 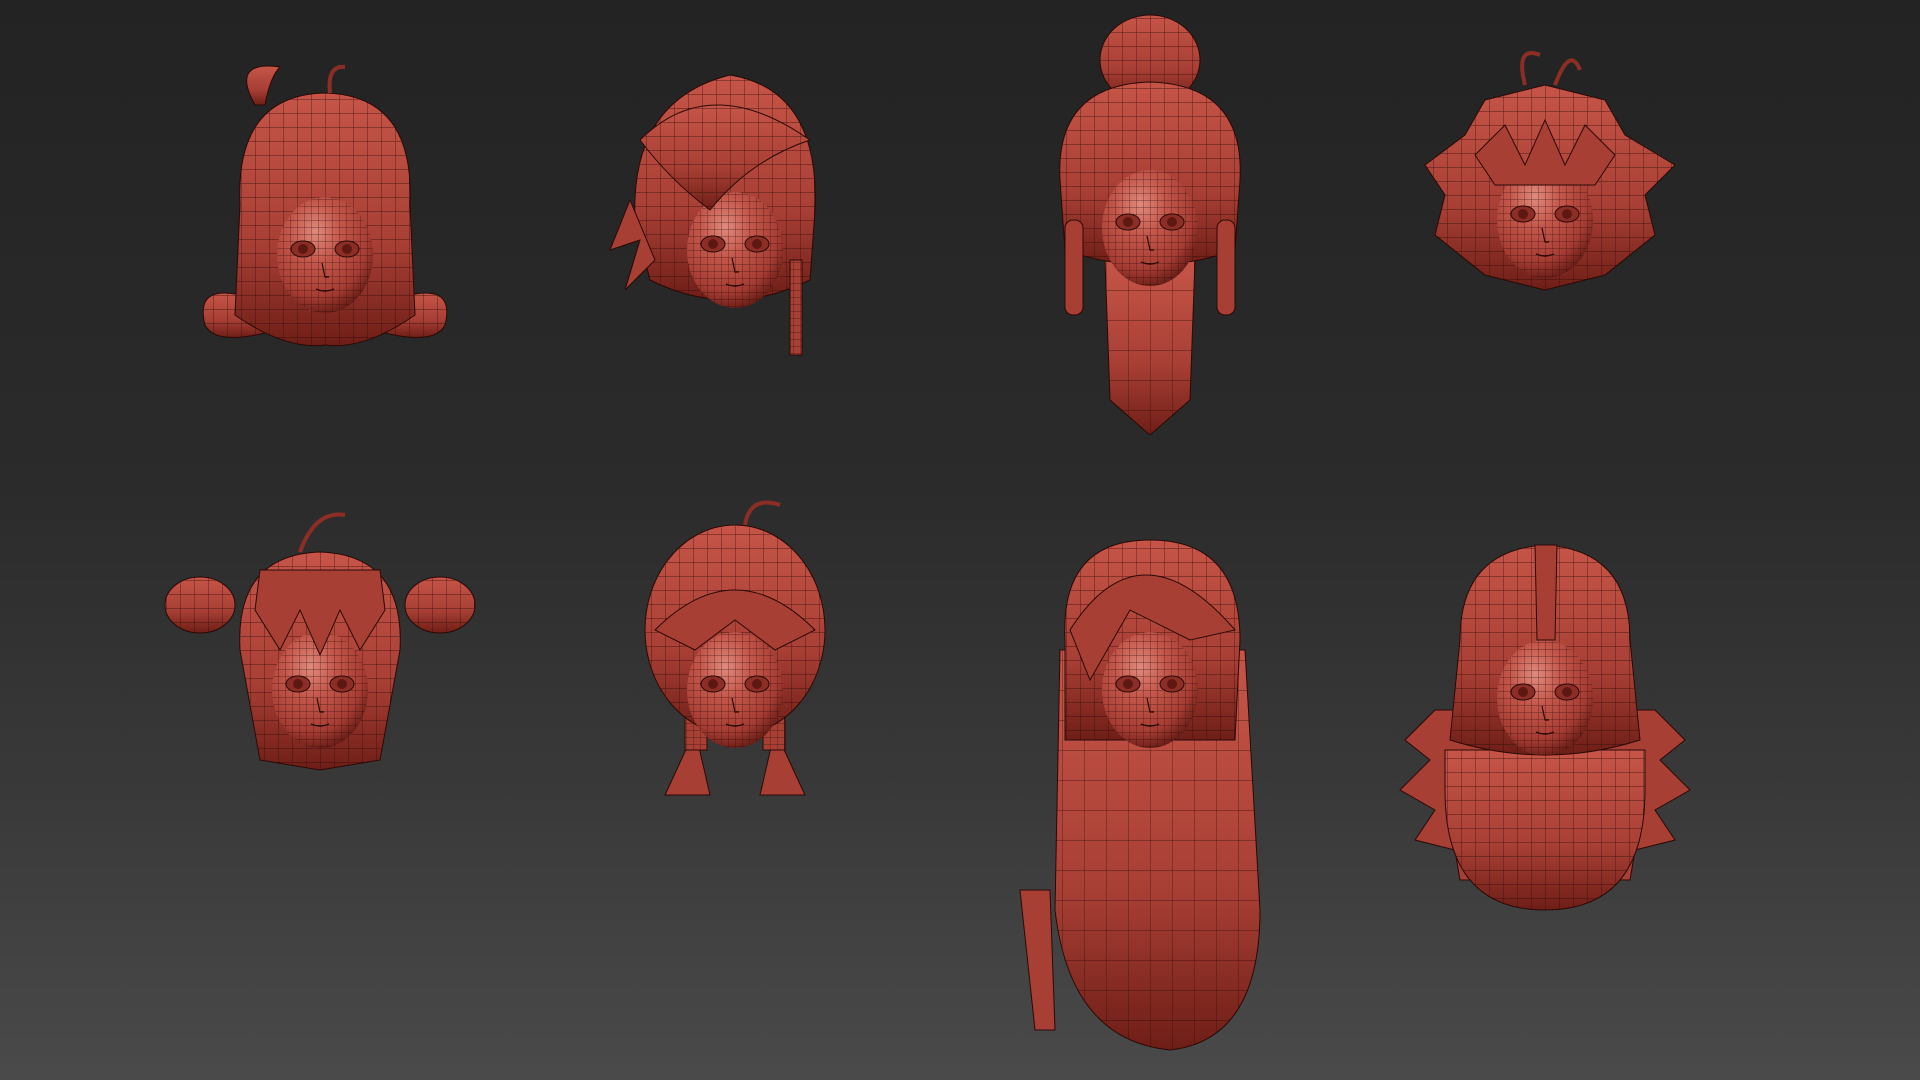 What do you see at coordinates (712, 215) in the screenshot?
I see `head-side-swept-braid` at bounding box center [712, 215].